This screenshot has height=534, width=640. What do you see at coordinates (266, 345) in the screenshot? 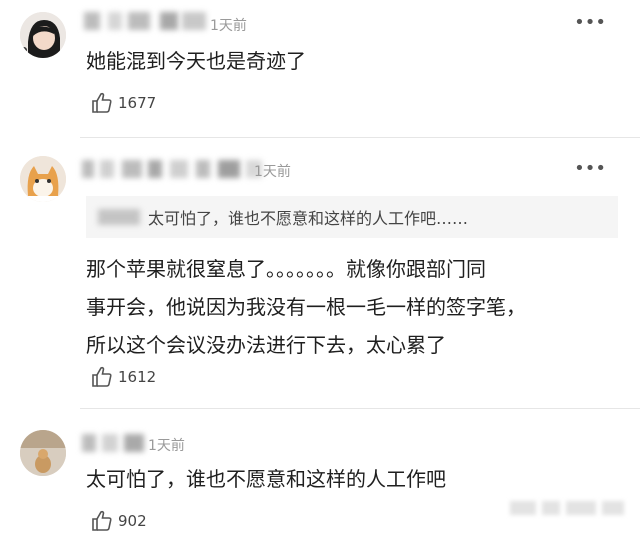
I see `comment-text-line: 所以这个会议没办法进行下去，太心累了` at bounding box center [266, 345].